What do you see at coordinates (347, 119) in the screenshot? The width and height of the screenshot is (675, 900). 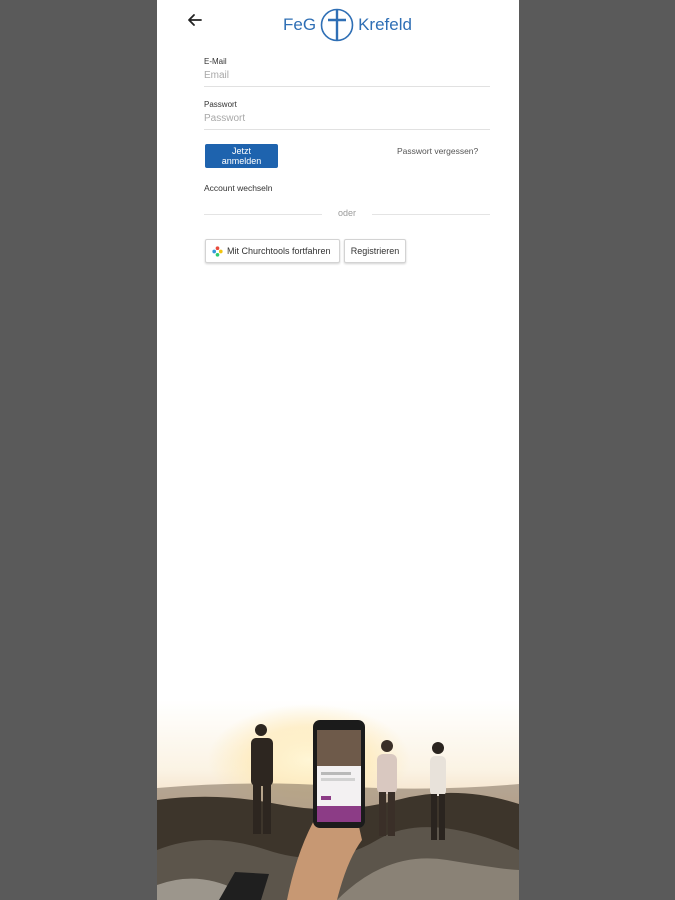 I see `password-input` at bounding box center [347, 119].